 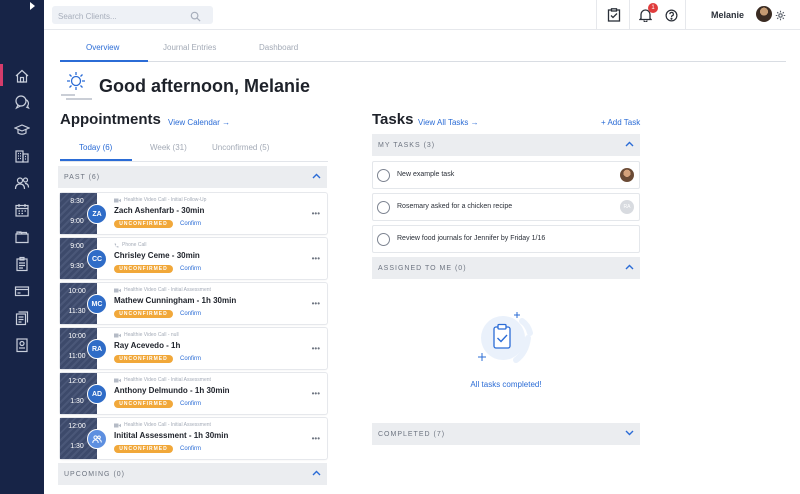 I want to click on add-task-button: + Add Task, so click(x=620, y=122).